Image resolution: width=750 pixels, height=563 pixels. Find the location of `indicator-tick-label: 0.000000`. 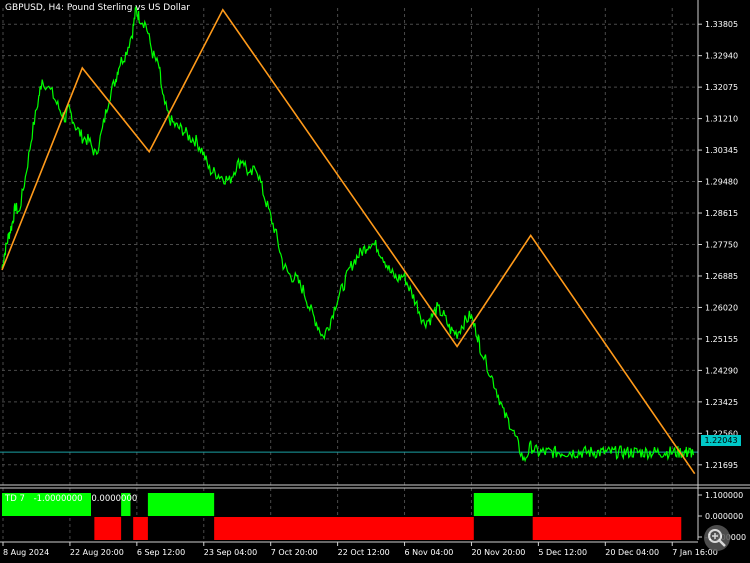

indicator-tick-label: 0.000000 is located at coordinates (724, 516).